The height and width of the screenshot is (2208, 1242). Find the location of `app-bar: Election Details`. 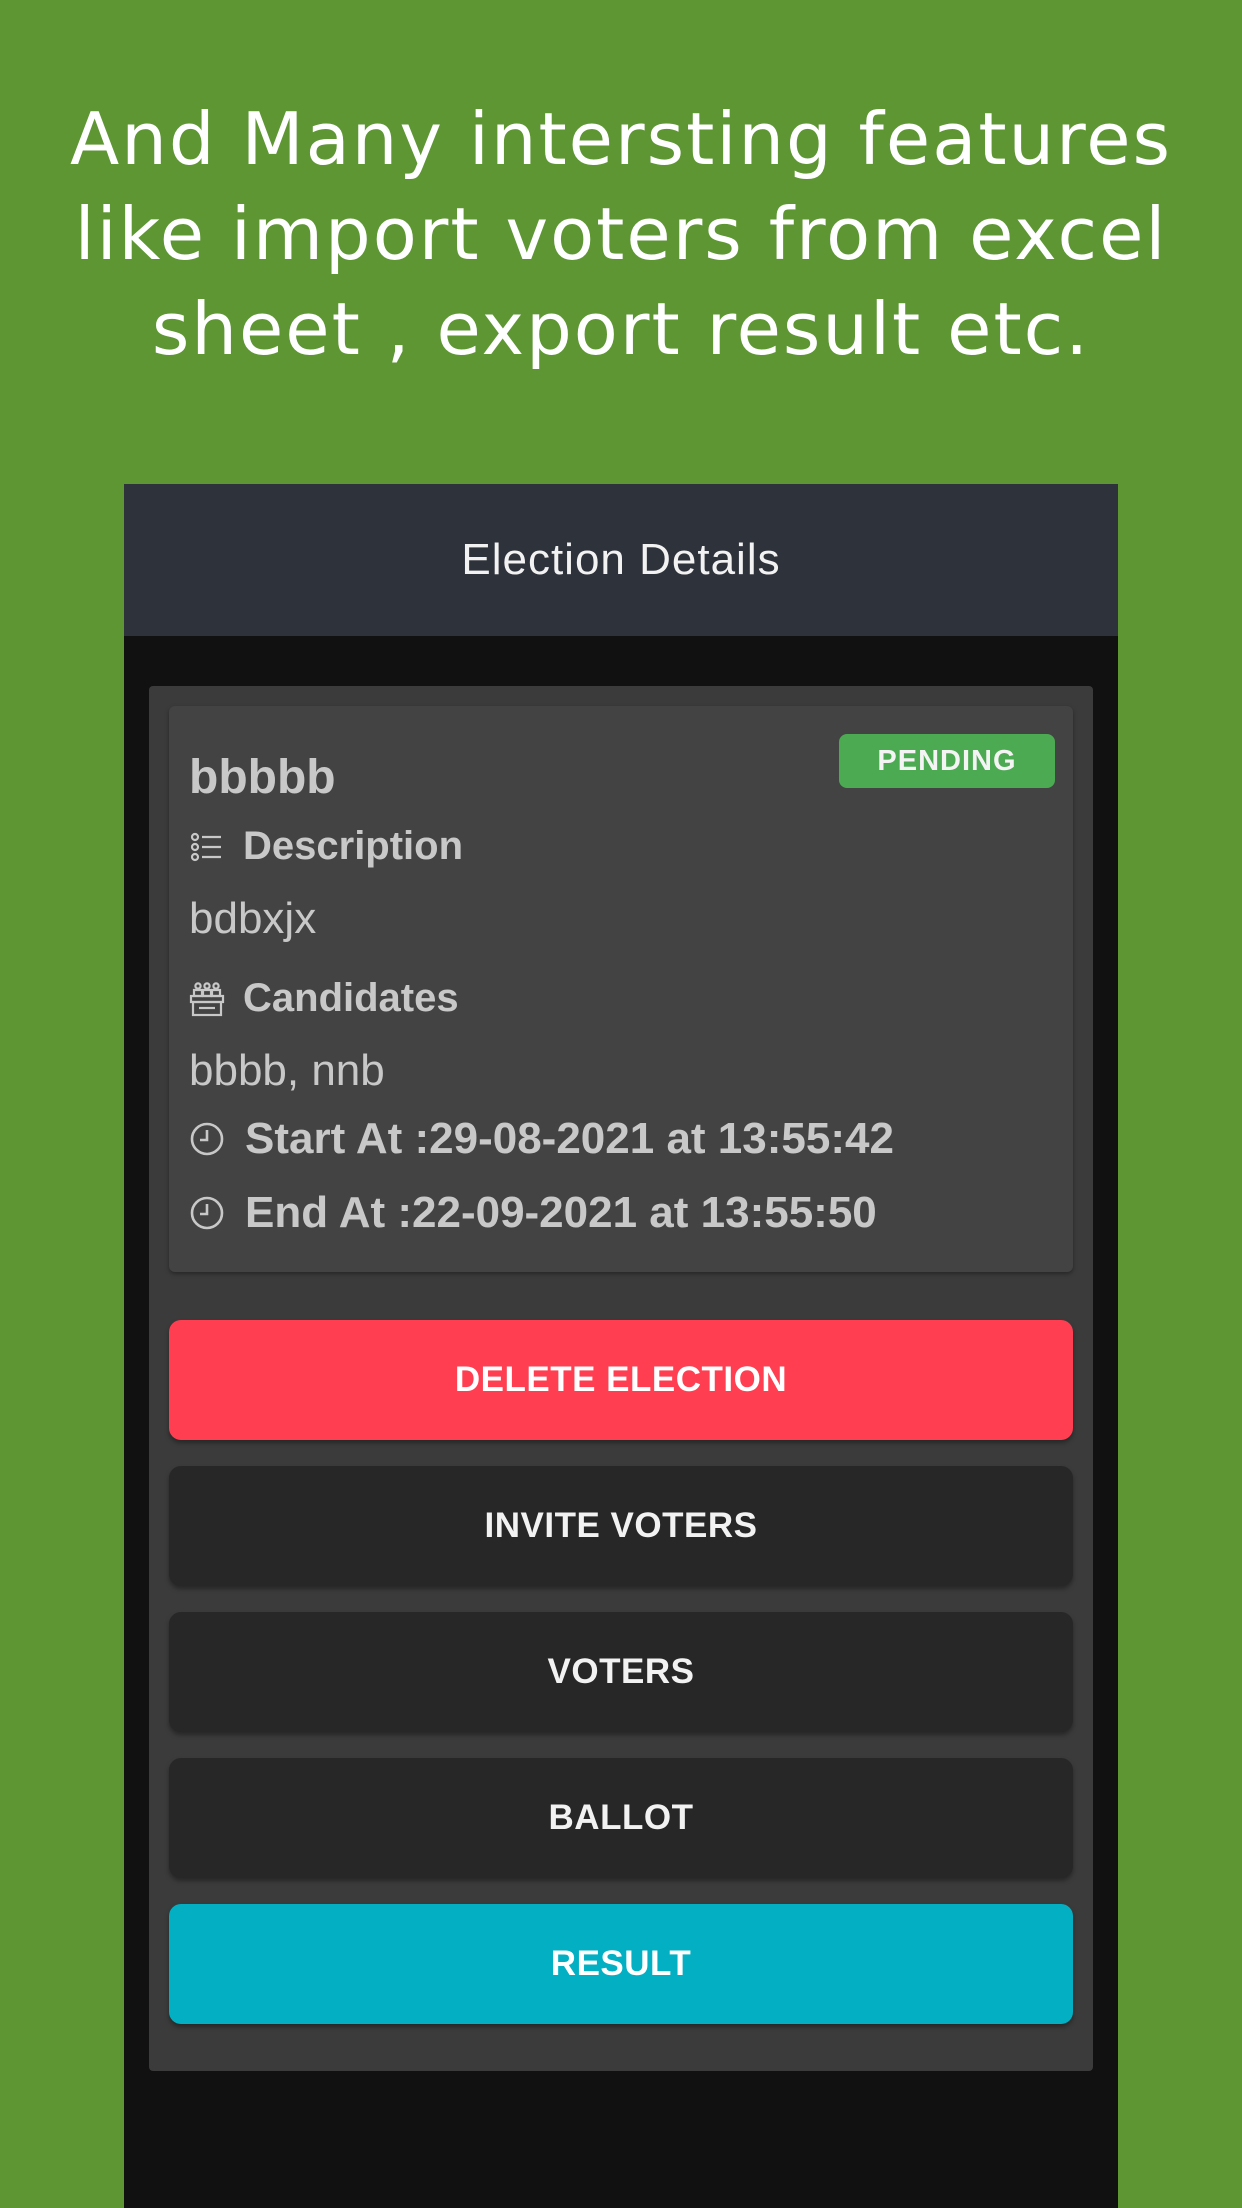

app-bar: Election Details is located at coordinates (621, 560).